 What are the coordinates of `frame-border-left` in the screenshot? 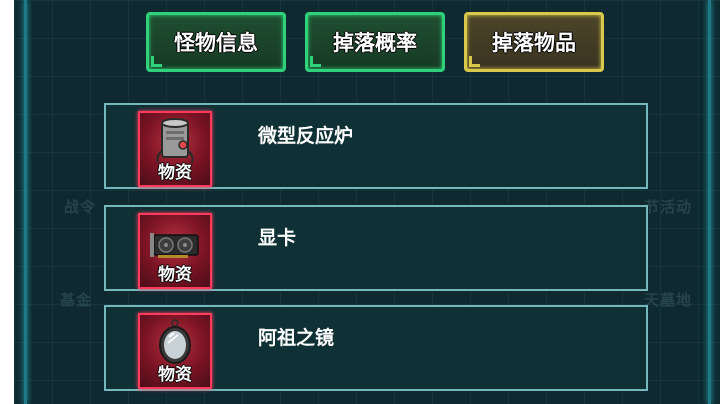 It's located at (25, 202).